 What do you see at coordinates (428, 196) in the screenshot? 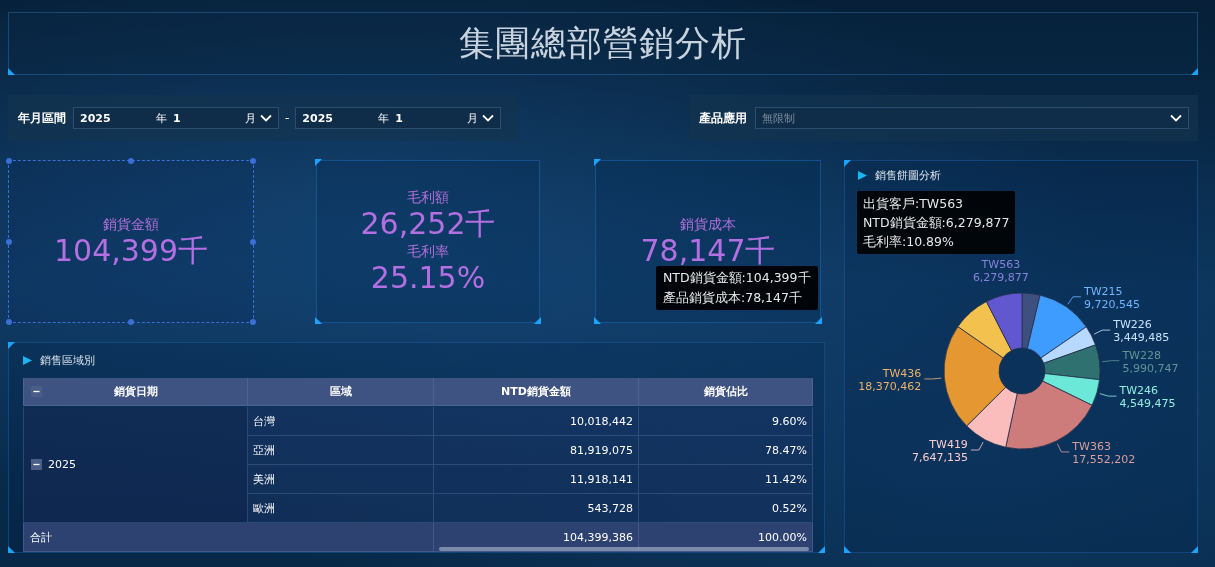
I see `kpi-label: 毛利額` at bounding box center [428, 196].